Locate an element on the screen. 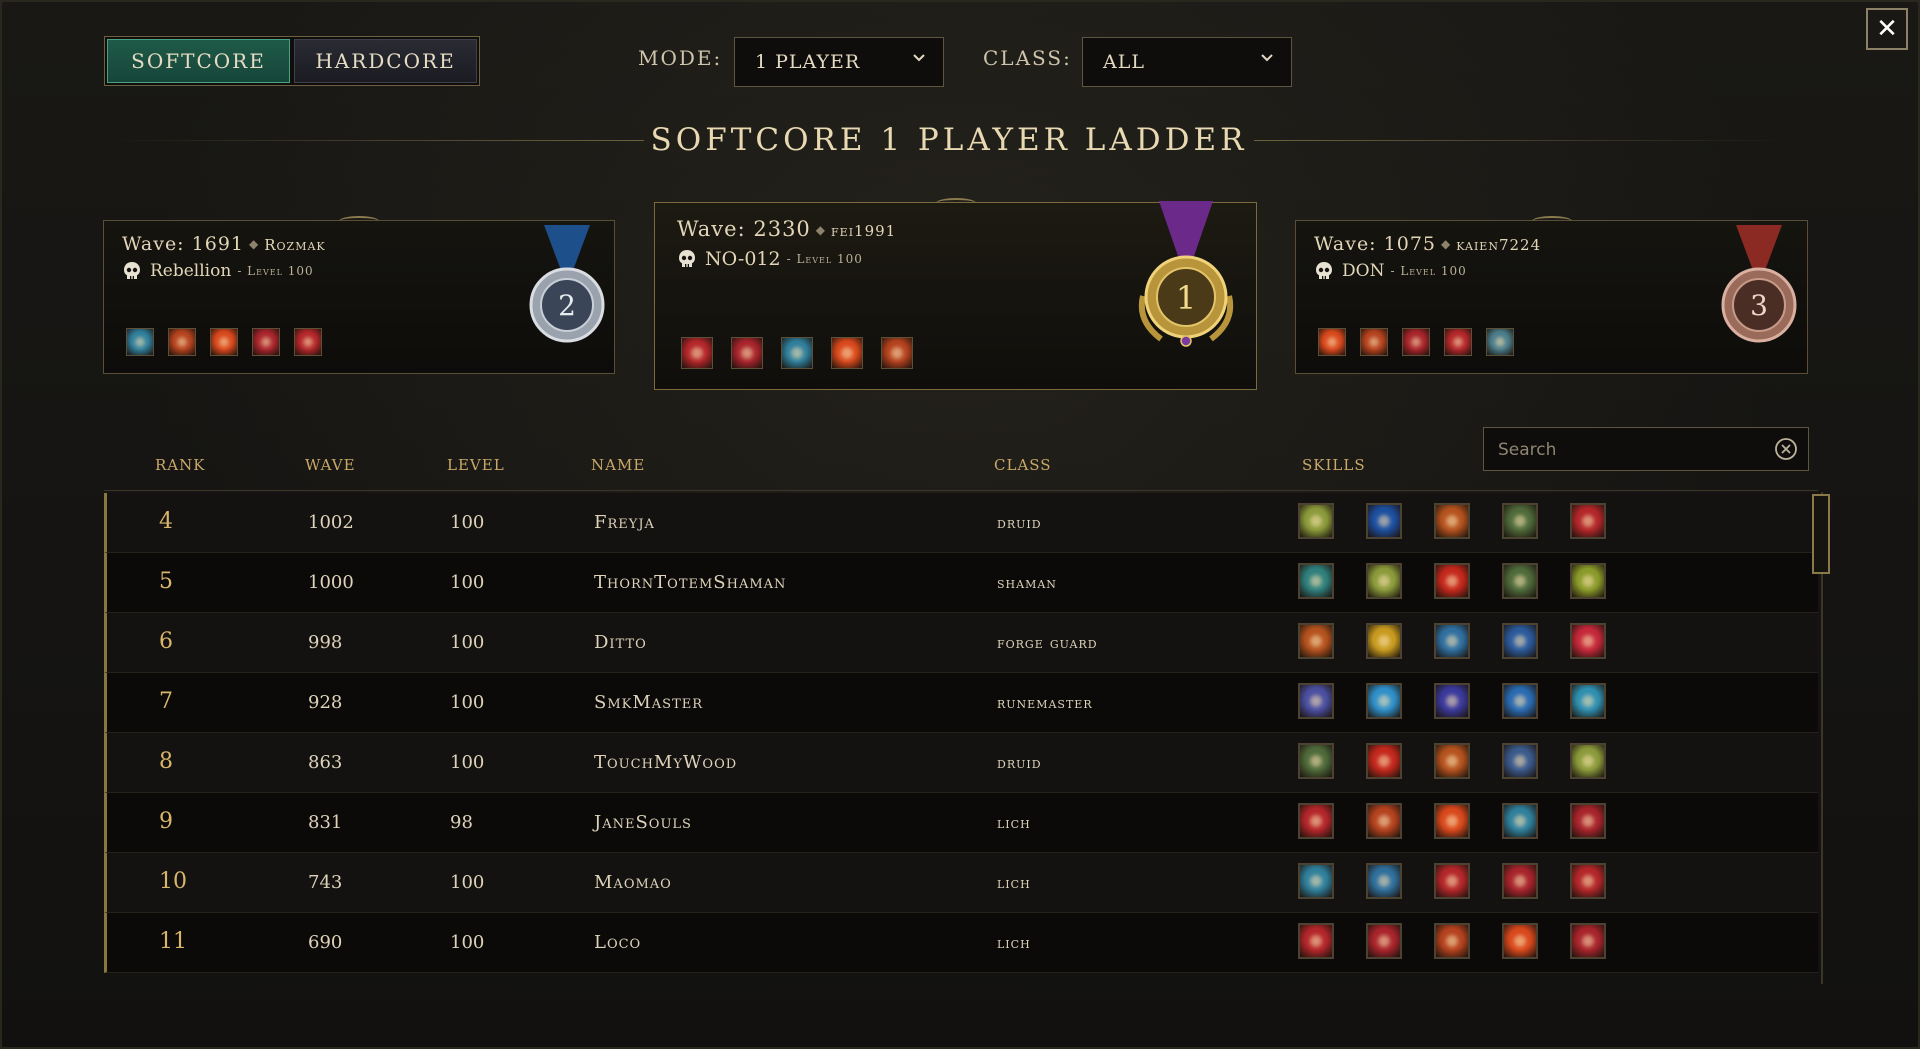 Image resolution: width=1920 pixels, height=1049 pixels. podium-card-first: Wave: 2330 ◆ fei1991 NO-012 - Level 100 1 is located at coordinates (955, 294).